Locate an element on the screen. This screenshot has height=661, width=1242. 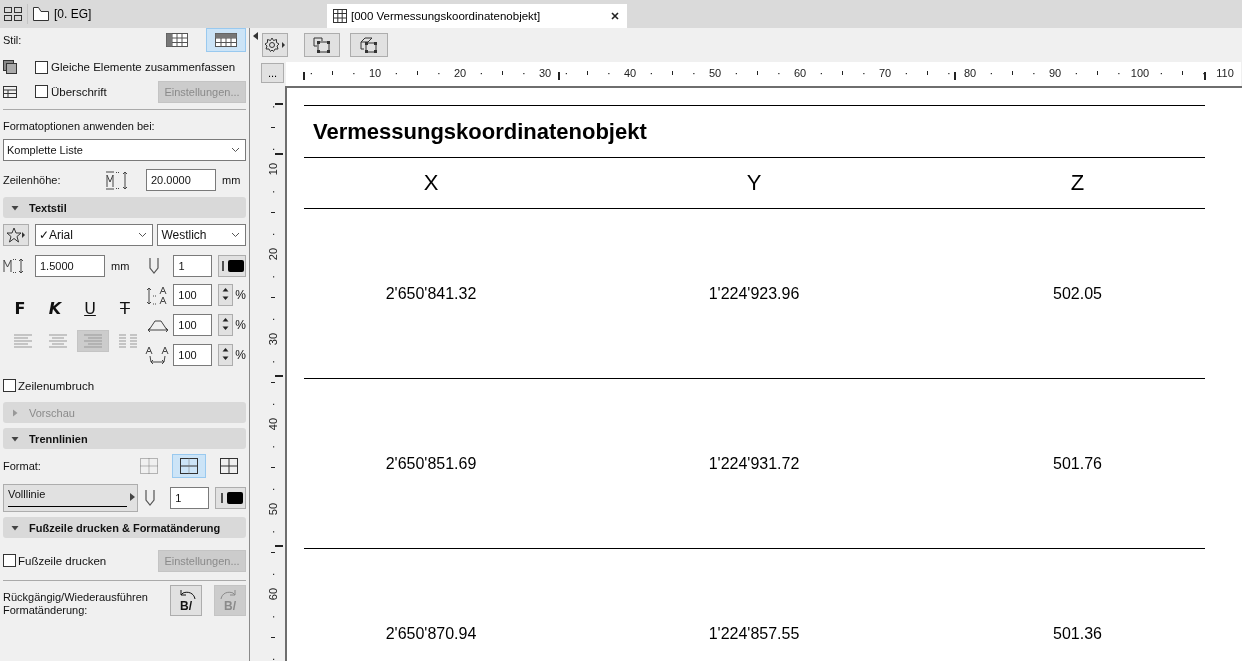
separator-horizontal-icon is located at coordinates (189, 465).